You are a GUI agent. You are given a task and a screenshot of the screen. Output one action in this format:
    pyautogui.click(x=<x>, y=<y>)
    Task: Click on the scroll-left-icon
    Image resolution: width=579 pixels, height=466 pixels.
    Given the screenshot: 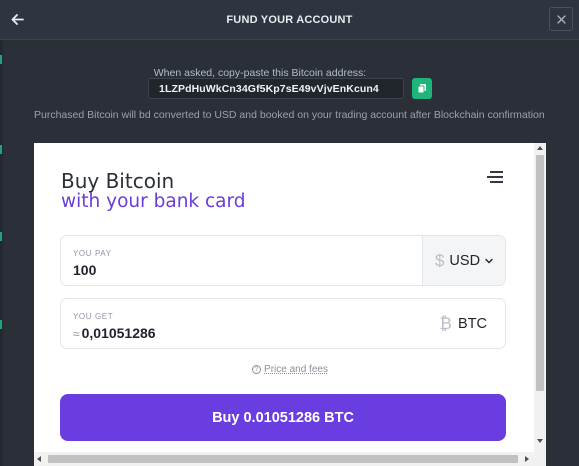 What is the action you would take?
    pyautogui.click(x=39, y=459)
    